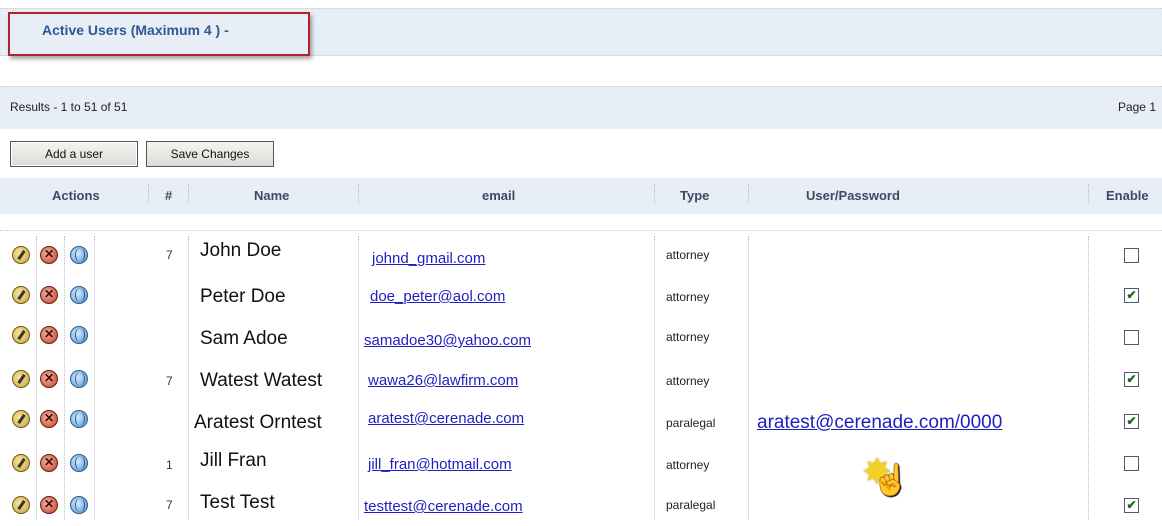 This screenshot has height=526, width=1162. Describe the element at coordinates (272, 195) in the screenshot. I see `column-header-name: Name` at that location.